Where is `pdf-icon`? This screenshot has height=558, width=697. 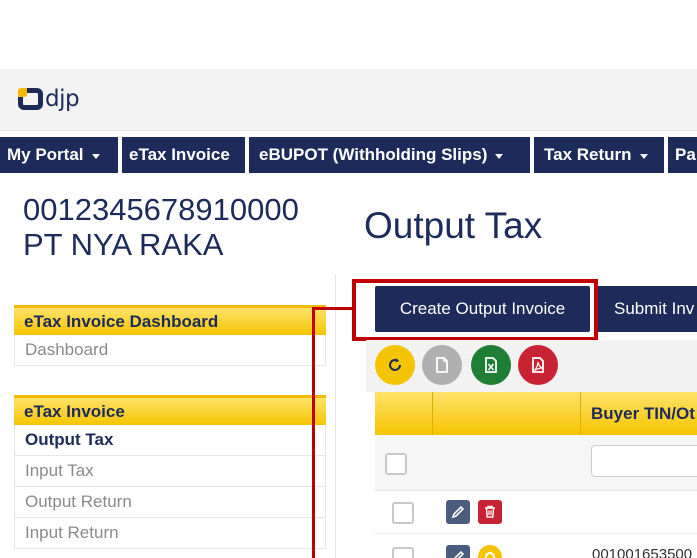 pdf-icon is located at coordinates (538, 365).